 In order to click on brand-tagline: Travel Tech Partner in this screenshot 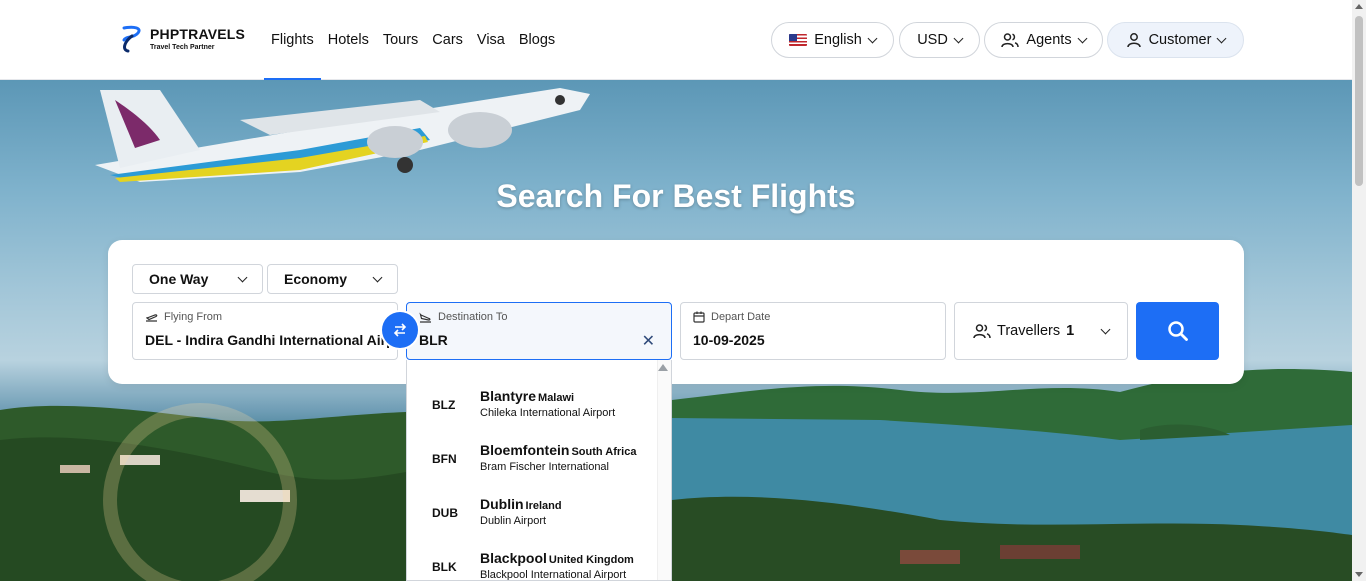, I will do `click(182, 47)`.